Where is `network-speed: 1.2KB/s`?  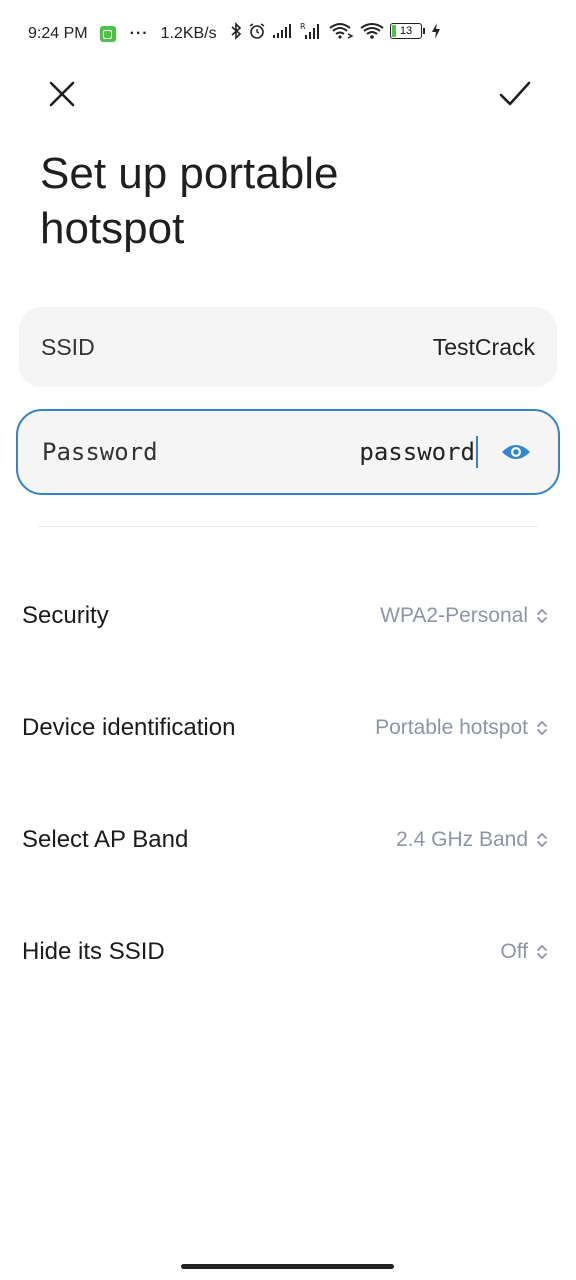
network-speed: 1.2KB/s is located at coordinates (188, 33).